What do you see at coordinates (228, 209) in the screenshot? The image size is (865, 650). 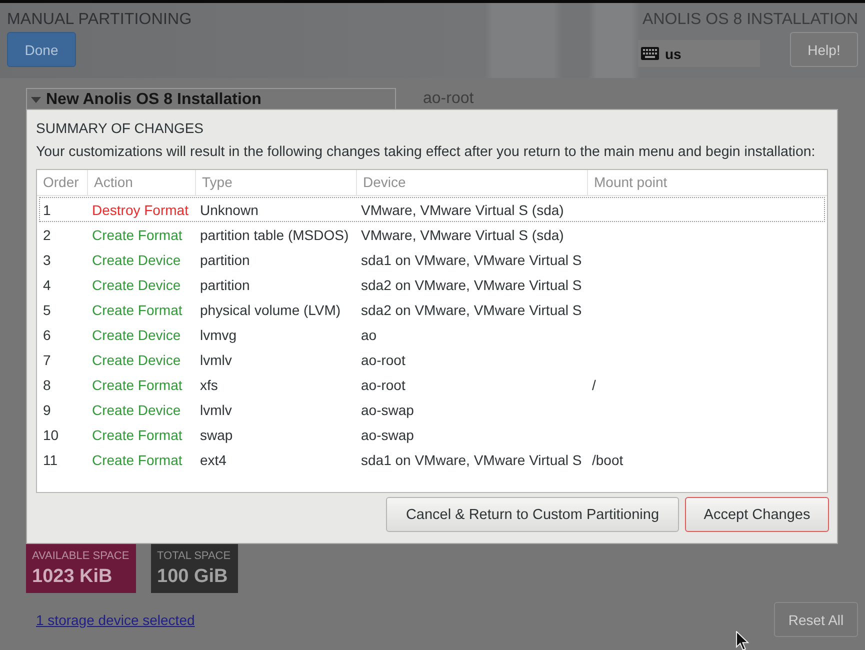 I see `table-cell-text: Unknown` at bounding box center [228, 209].